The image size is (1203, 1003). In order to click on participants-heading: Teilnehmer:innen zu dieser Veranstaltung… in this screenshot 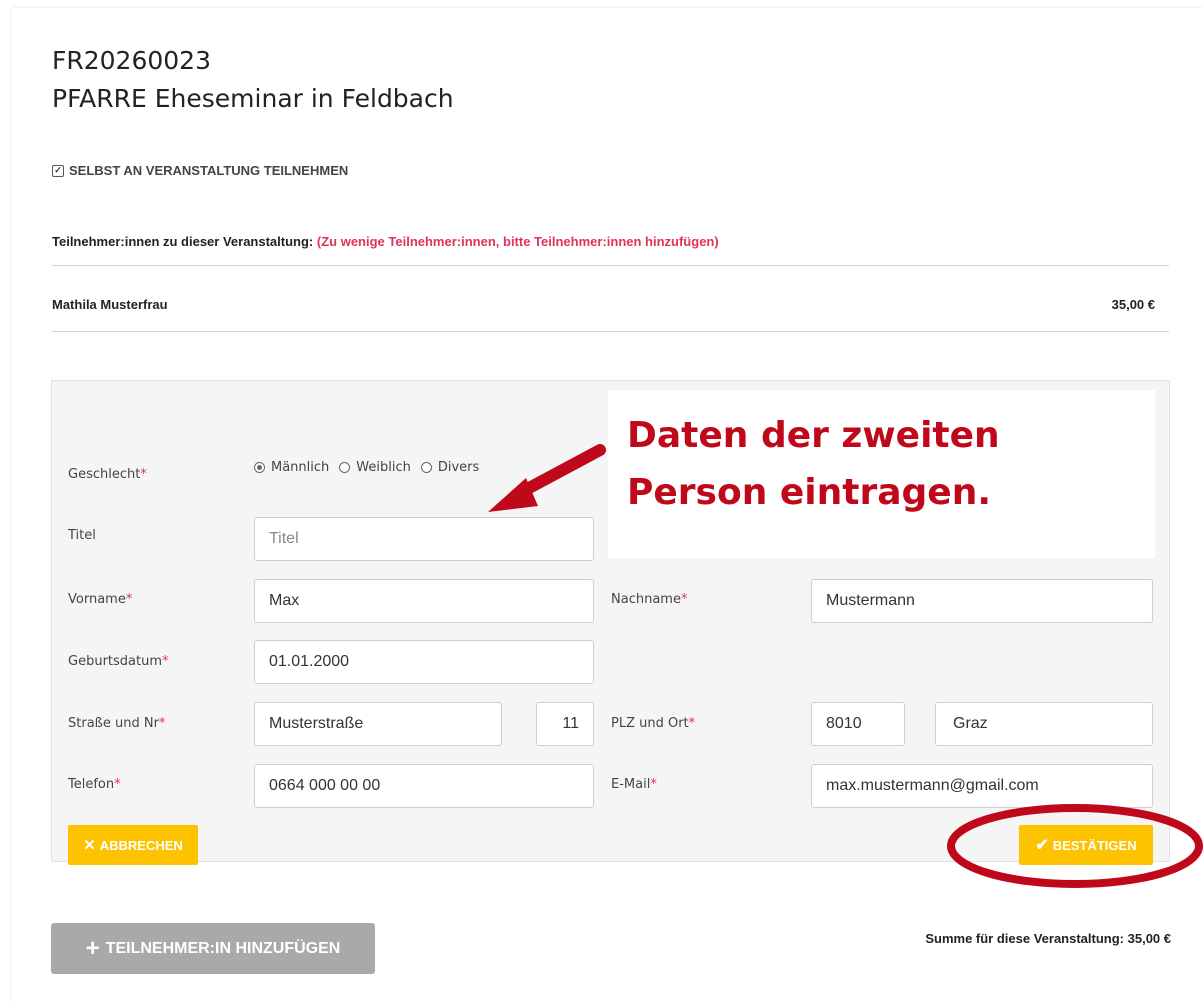, I will do `click(385, 241)`.